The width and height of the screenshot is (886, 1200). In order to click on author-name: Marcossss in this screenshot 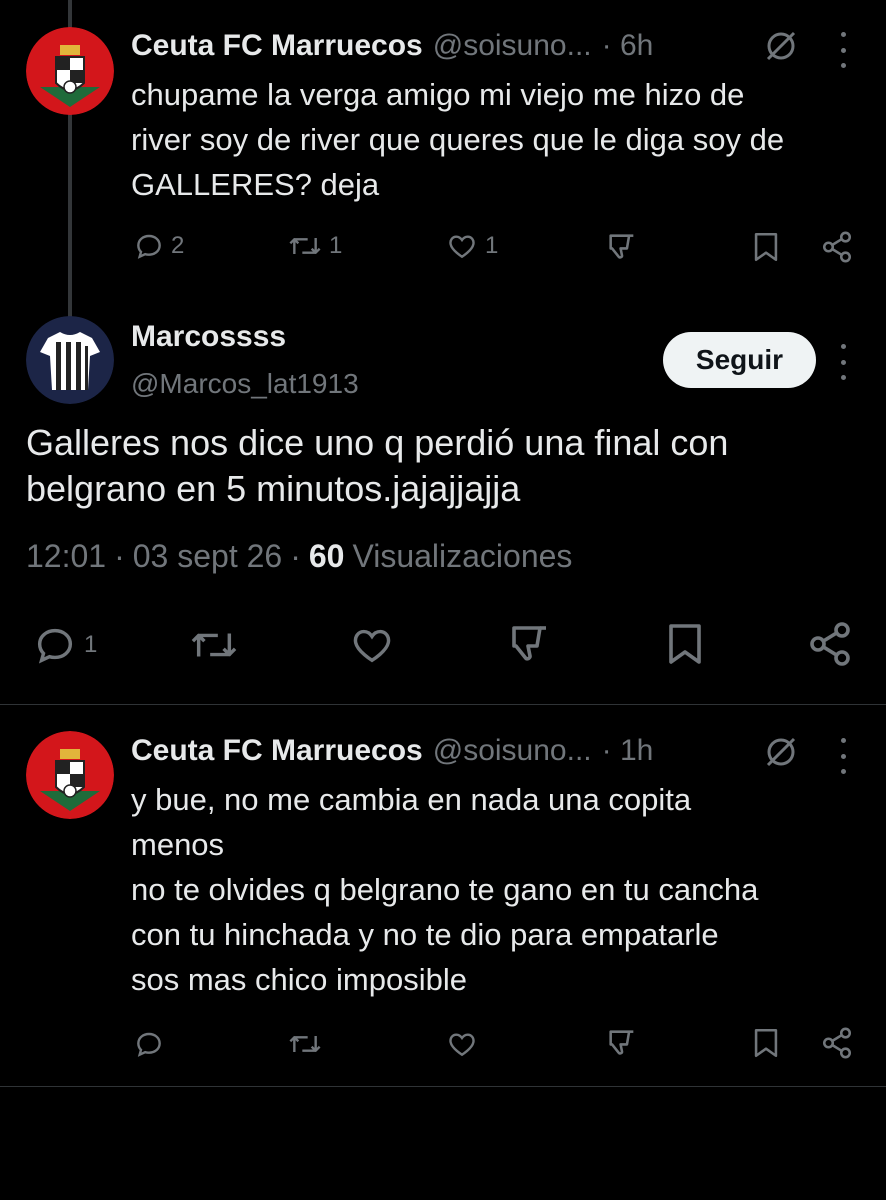, I will do `click(208, 337)`.